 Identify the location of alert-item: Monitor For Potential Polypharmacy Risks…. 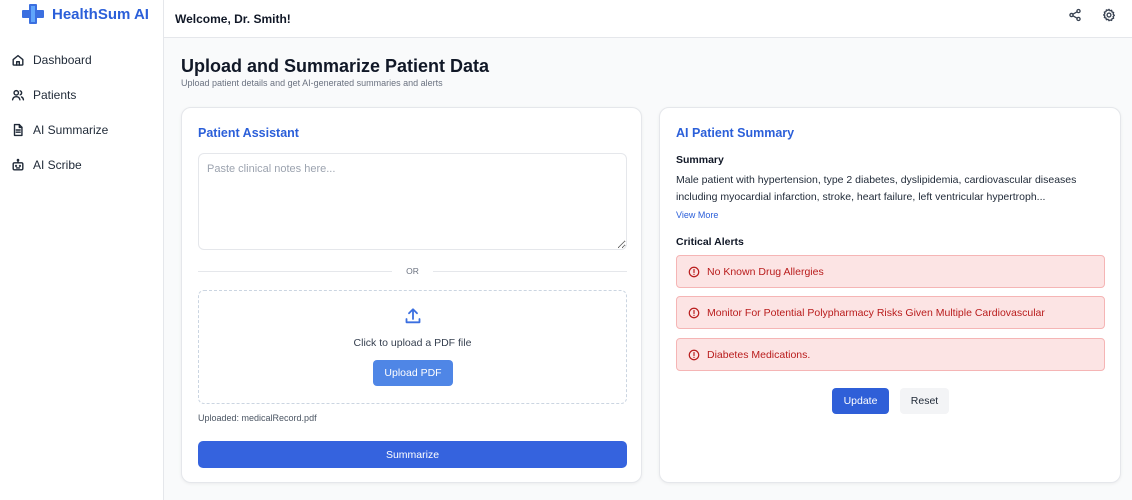
(890, 312).